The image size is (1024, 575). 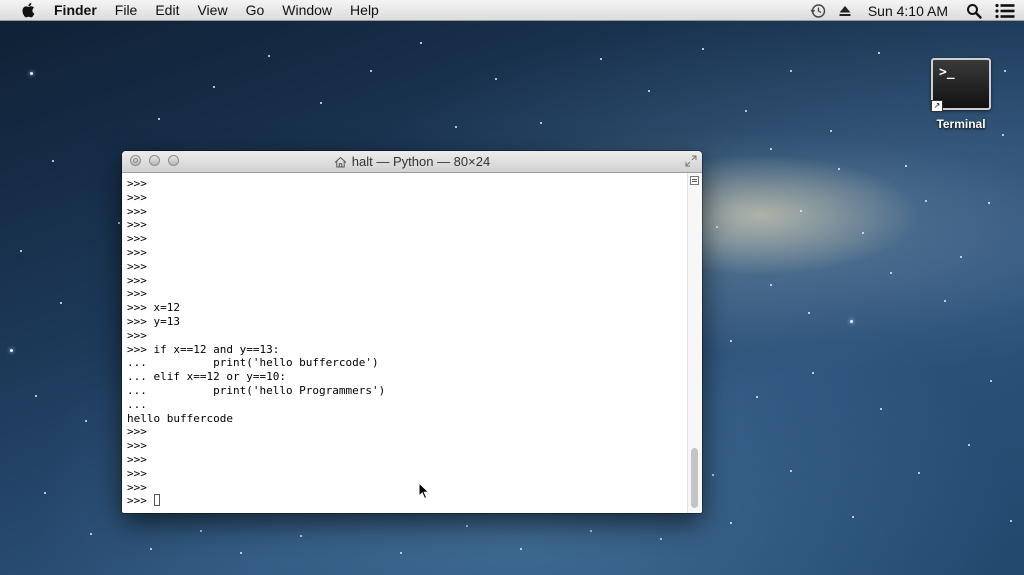 I want to click on split-pane-icon, so click(x=694, y=180).